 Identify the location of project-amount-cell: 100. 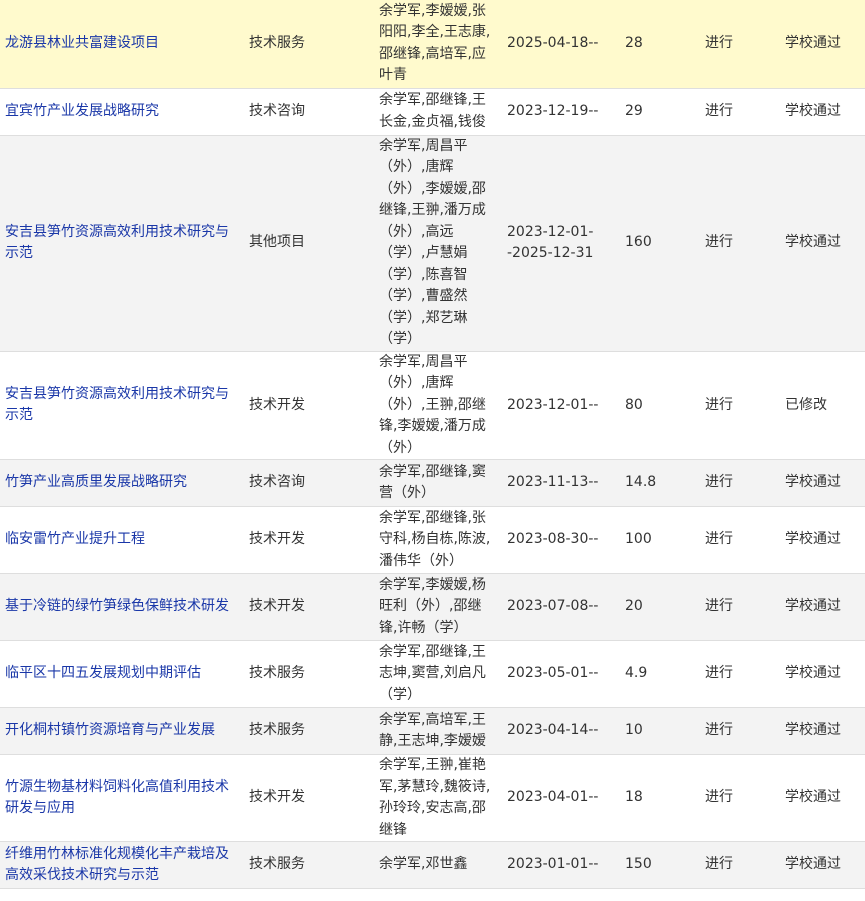
(660, 540).